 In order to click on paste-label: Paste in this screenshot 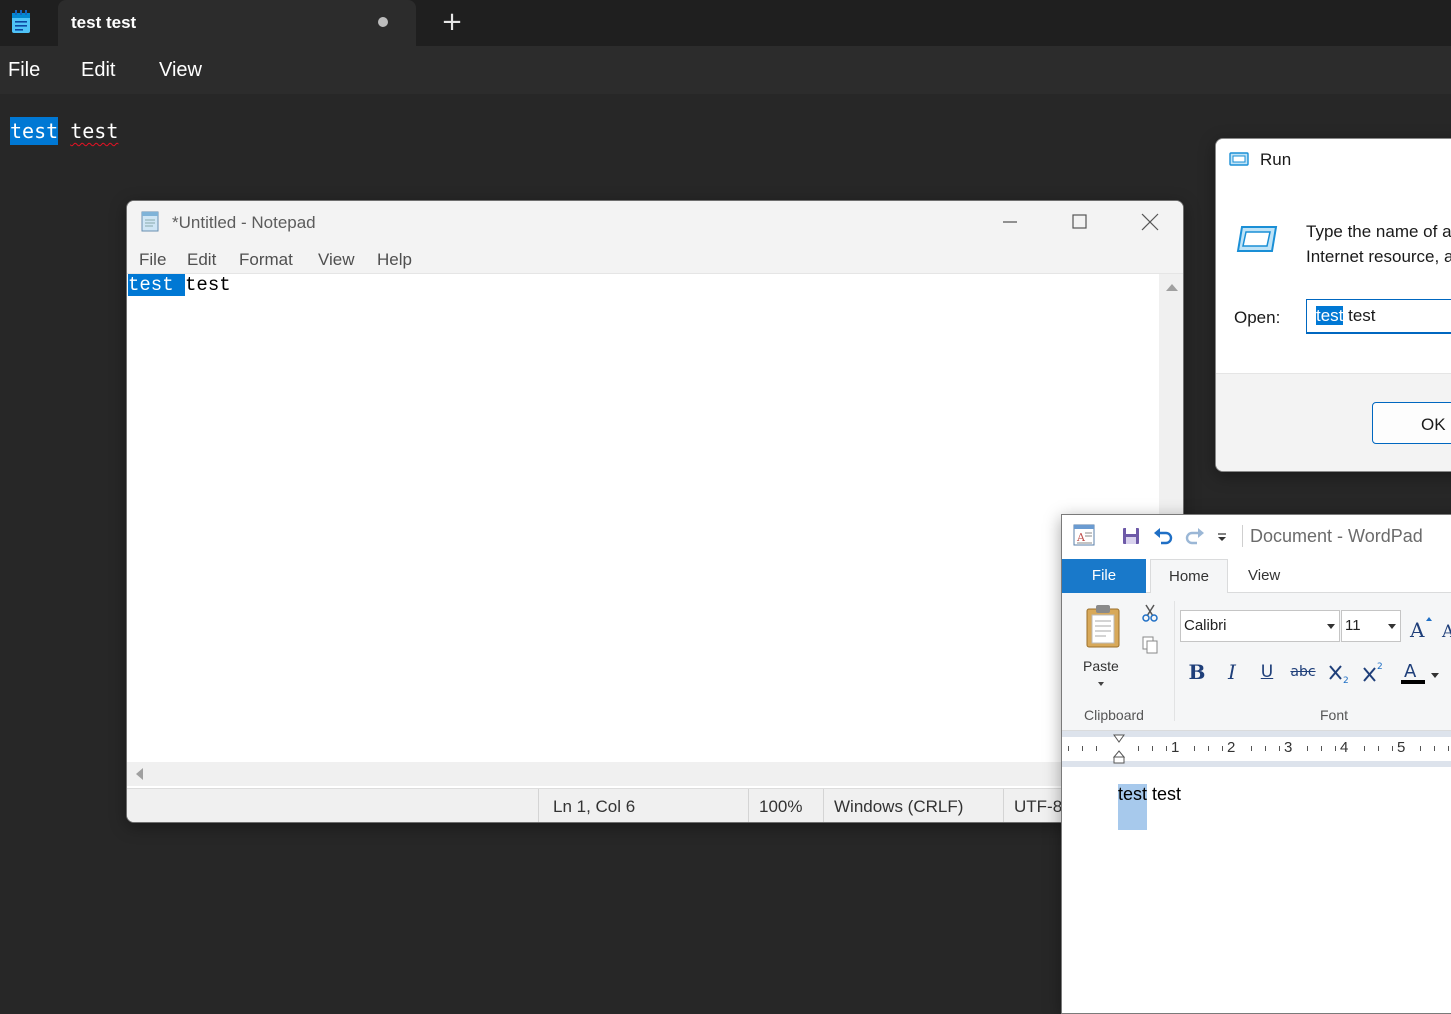, I will do `click(1101, 666)`.